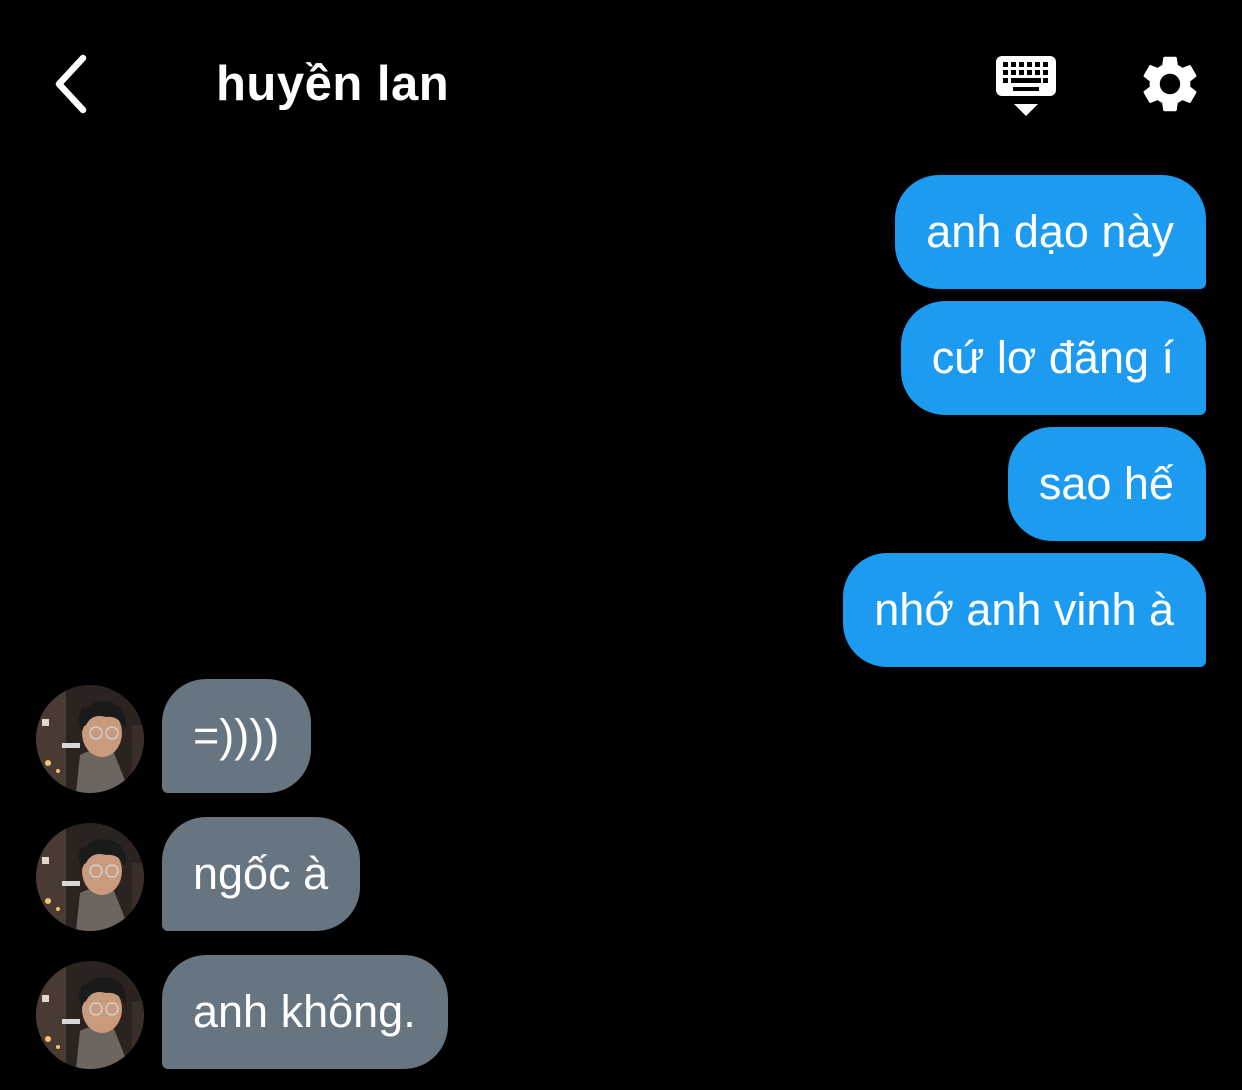  I want to click on incoming-message-bubble: ngốc à, so click(261, 874).